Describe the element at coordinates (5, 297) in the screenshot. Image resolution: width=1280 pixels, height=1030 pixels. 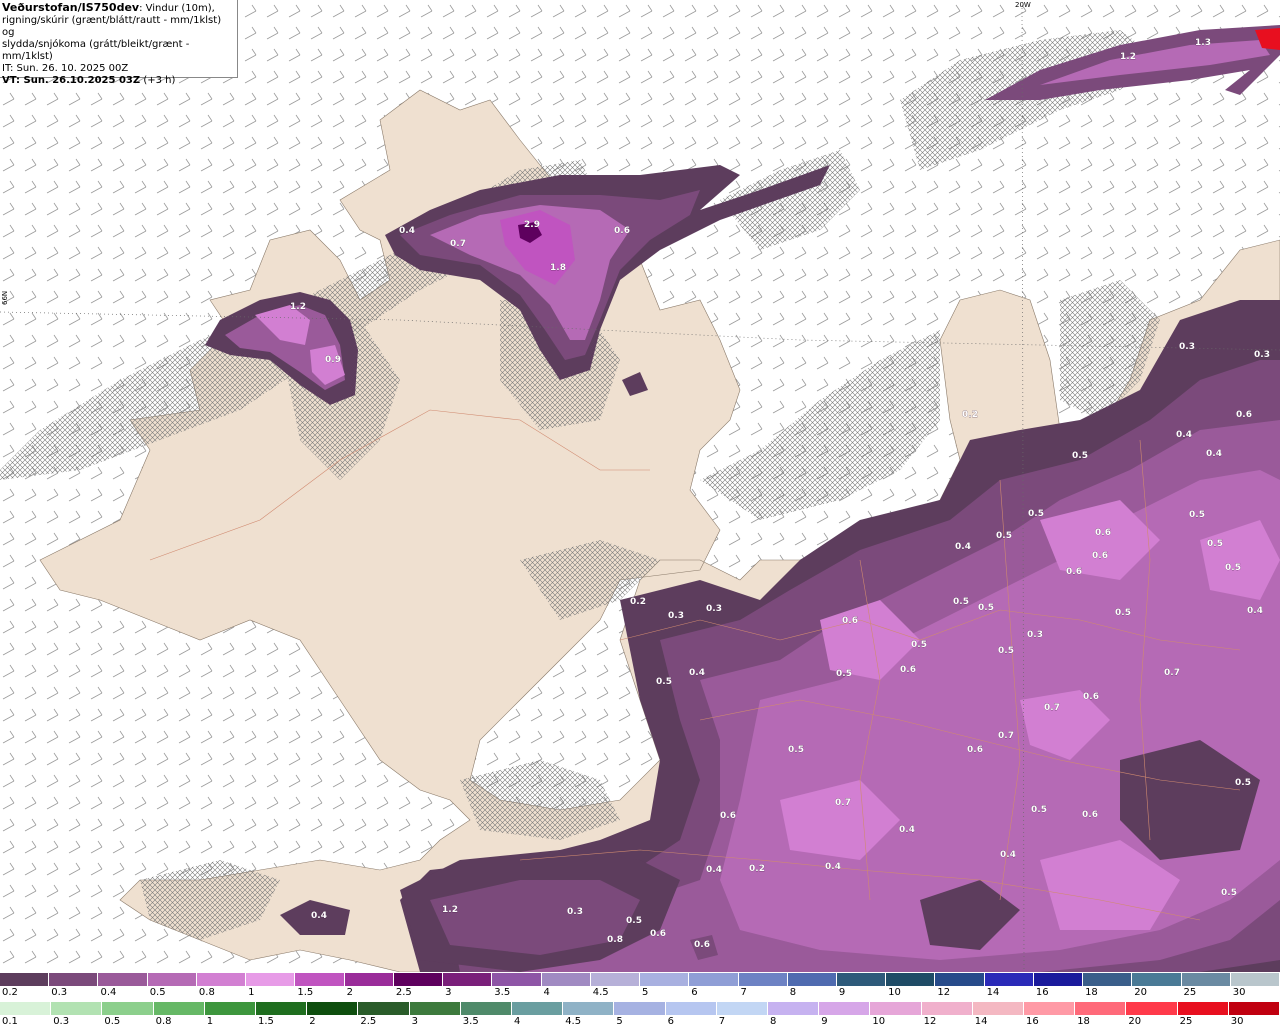
I see `latitude-label: 66N` at that location.